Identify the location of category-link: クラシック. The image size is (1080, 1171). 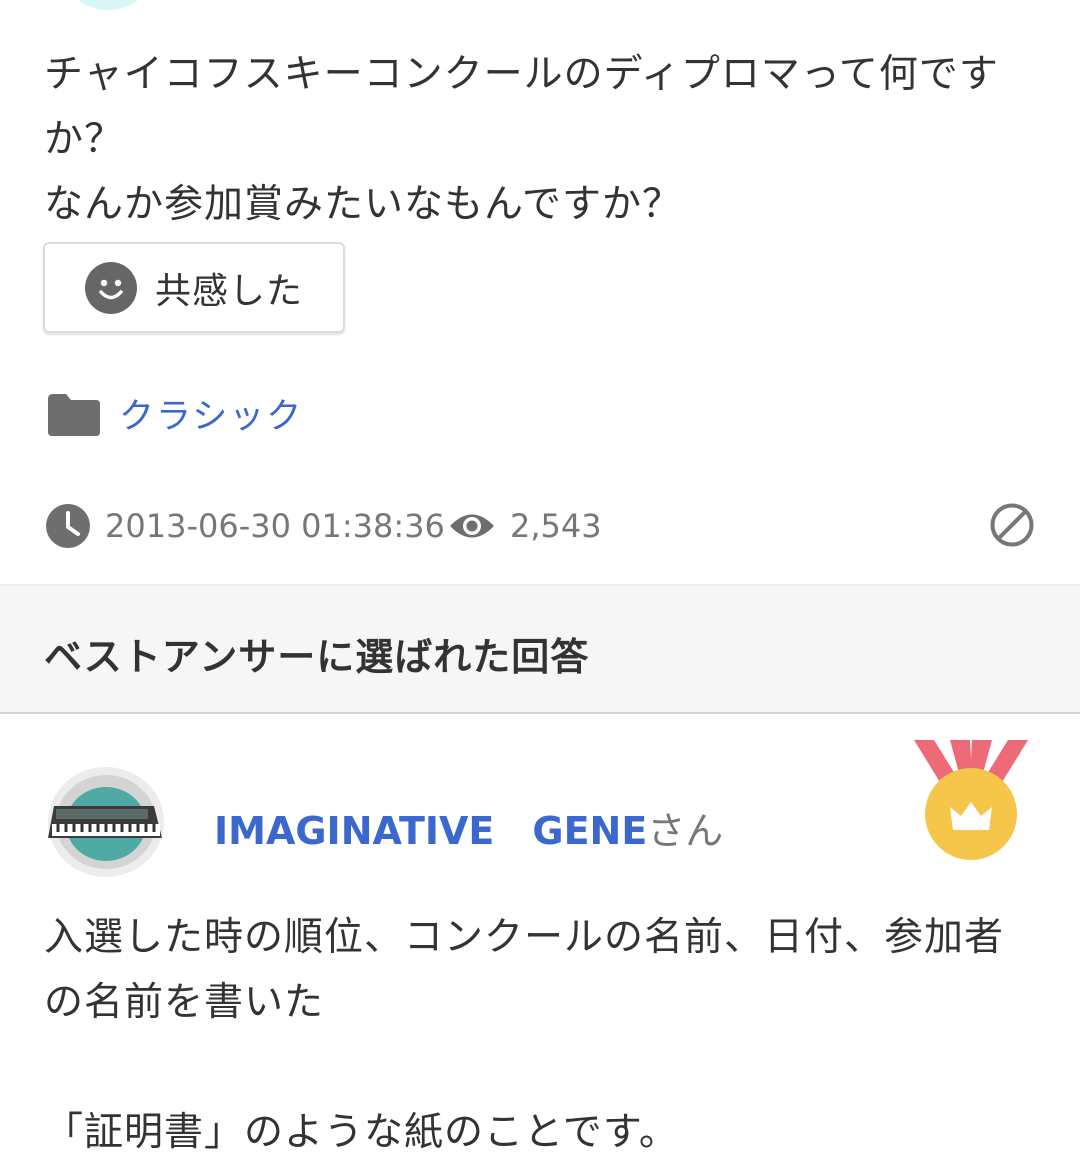
(211, 413).